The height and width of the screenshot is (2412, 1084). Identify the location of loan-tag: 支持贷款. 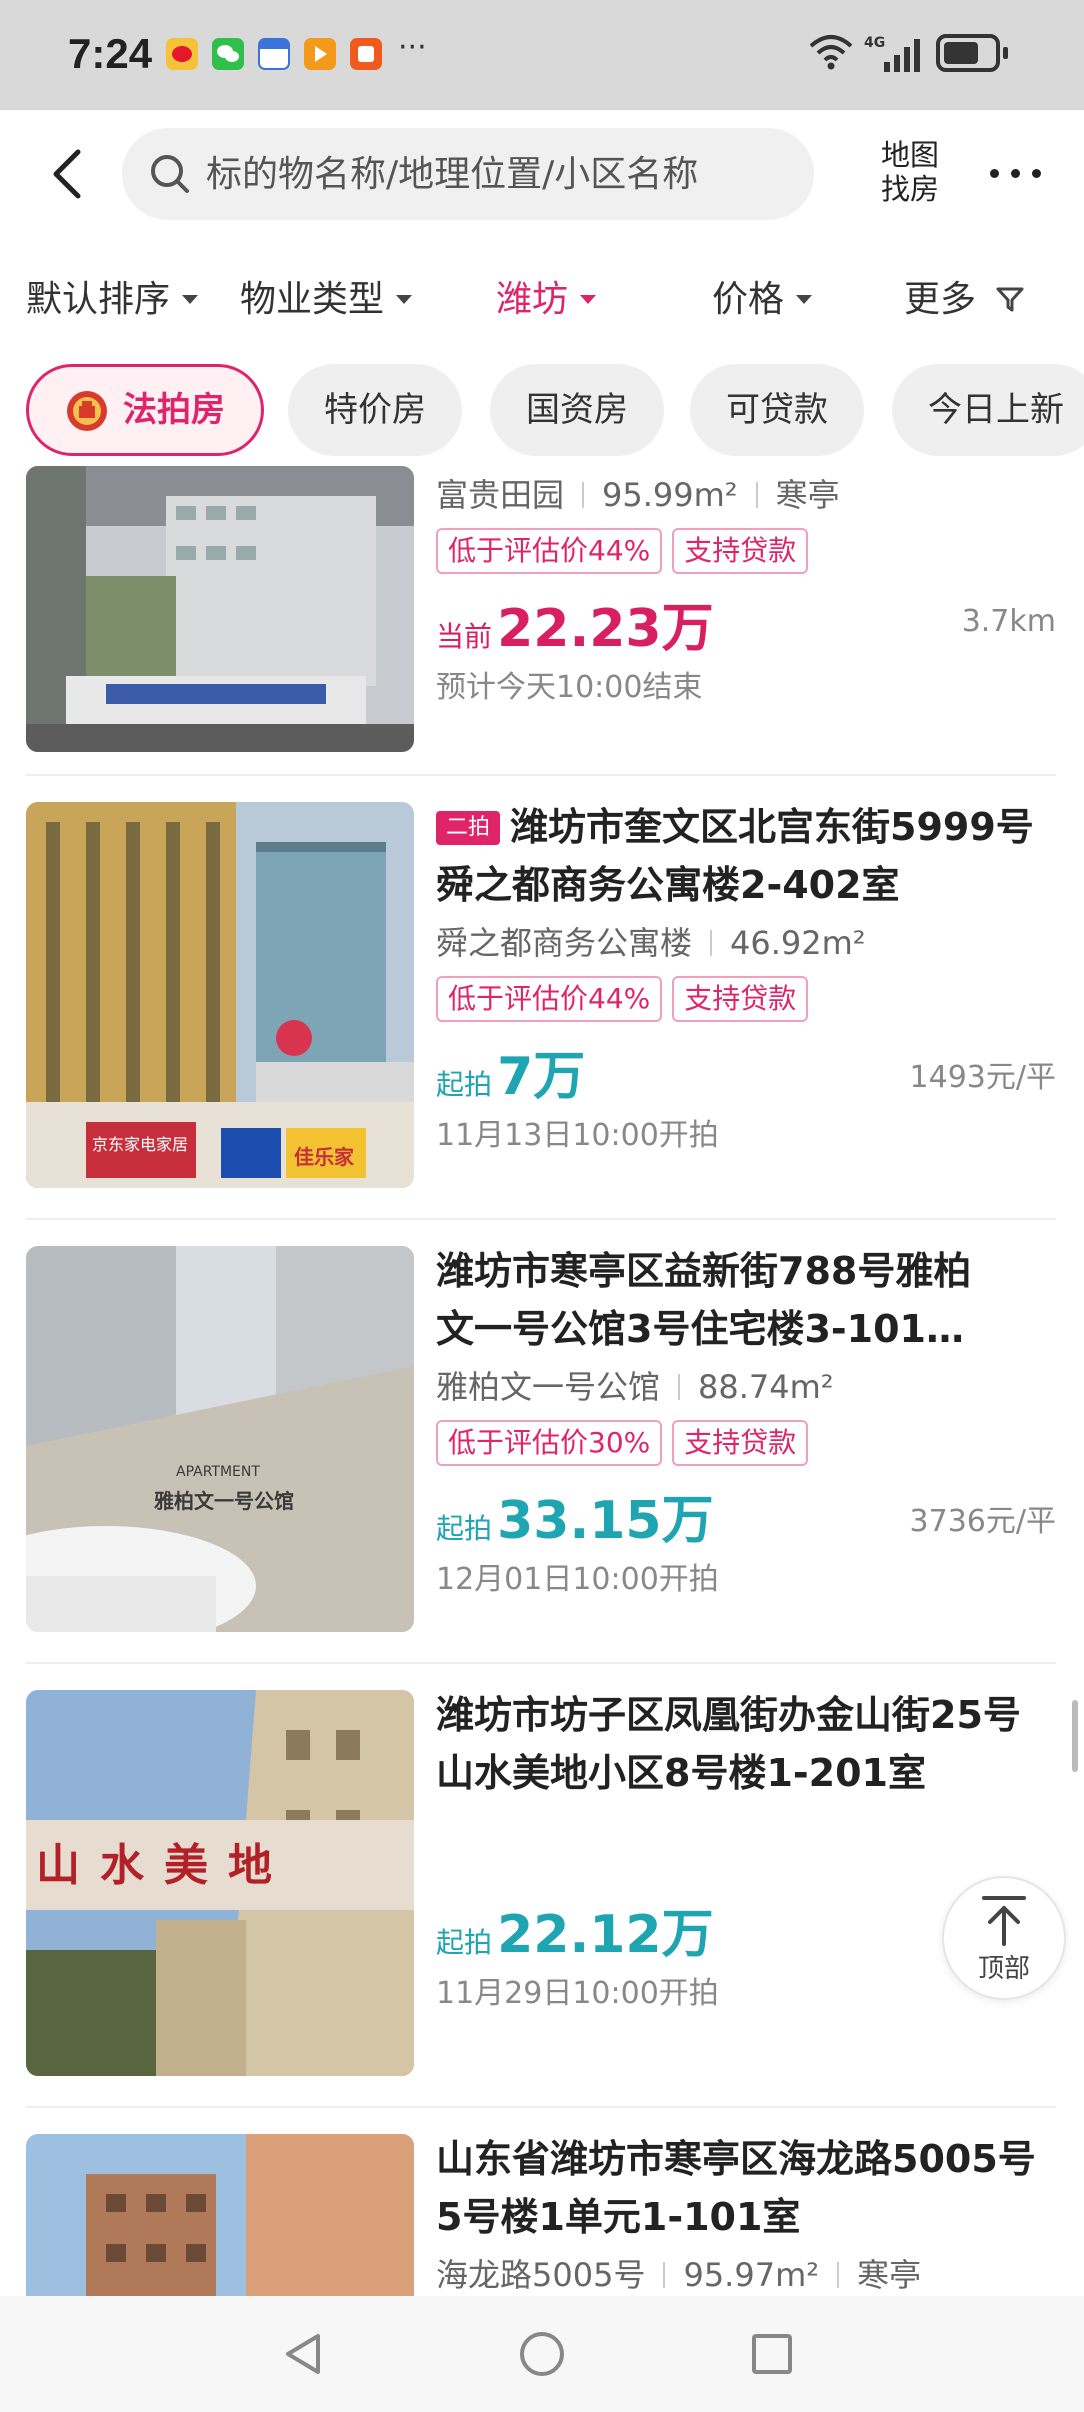
(740, 551).